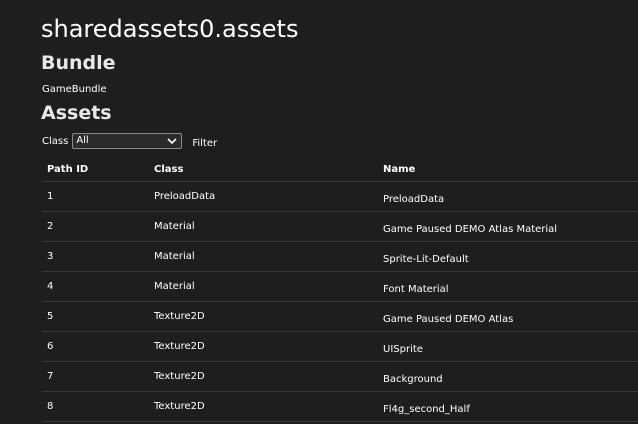 The width and height of the screenshot is (638, 424). I want to click on column-header-class: Class, so click(168, 169).